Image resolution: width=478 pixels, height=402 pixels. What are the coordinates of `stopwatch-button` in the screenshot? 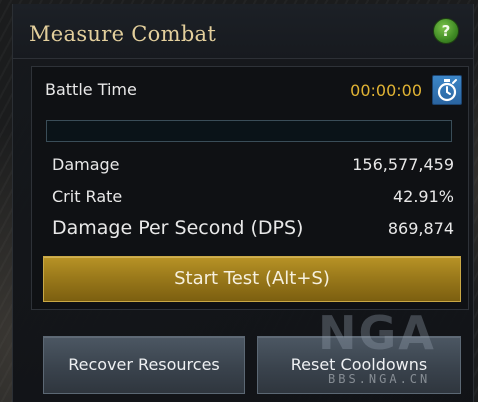 It's located at (447, 90).